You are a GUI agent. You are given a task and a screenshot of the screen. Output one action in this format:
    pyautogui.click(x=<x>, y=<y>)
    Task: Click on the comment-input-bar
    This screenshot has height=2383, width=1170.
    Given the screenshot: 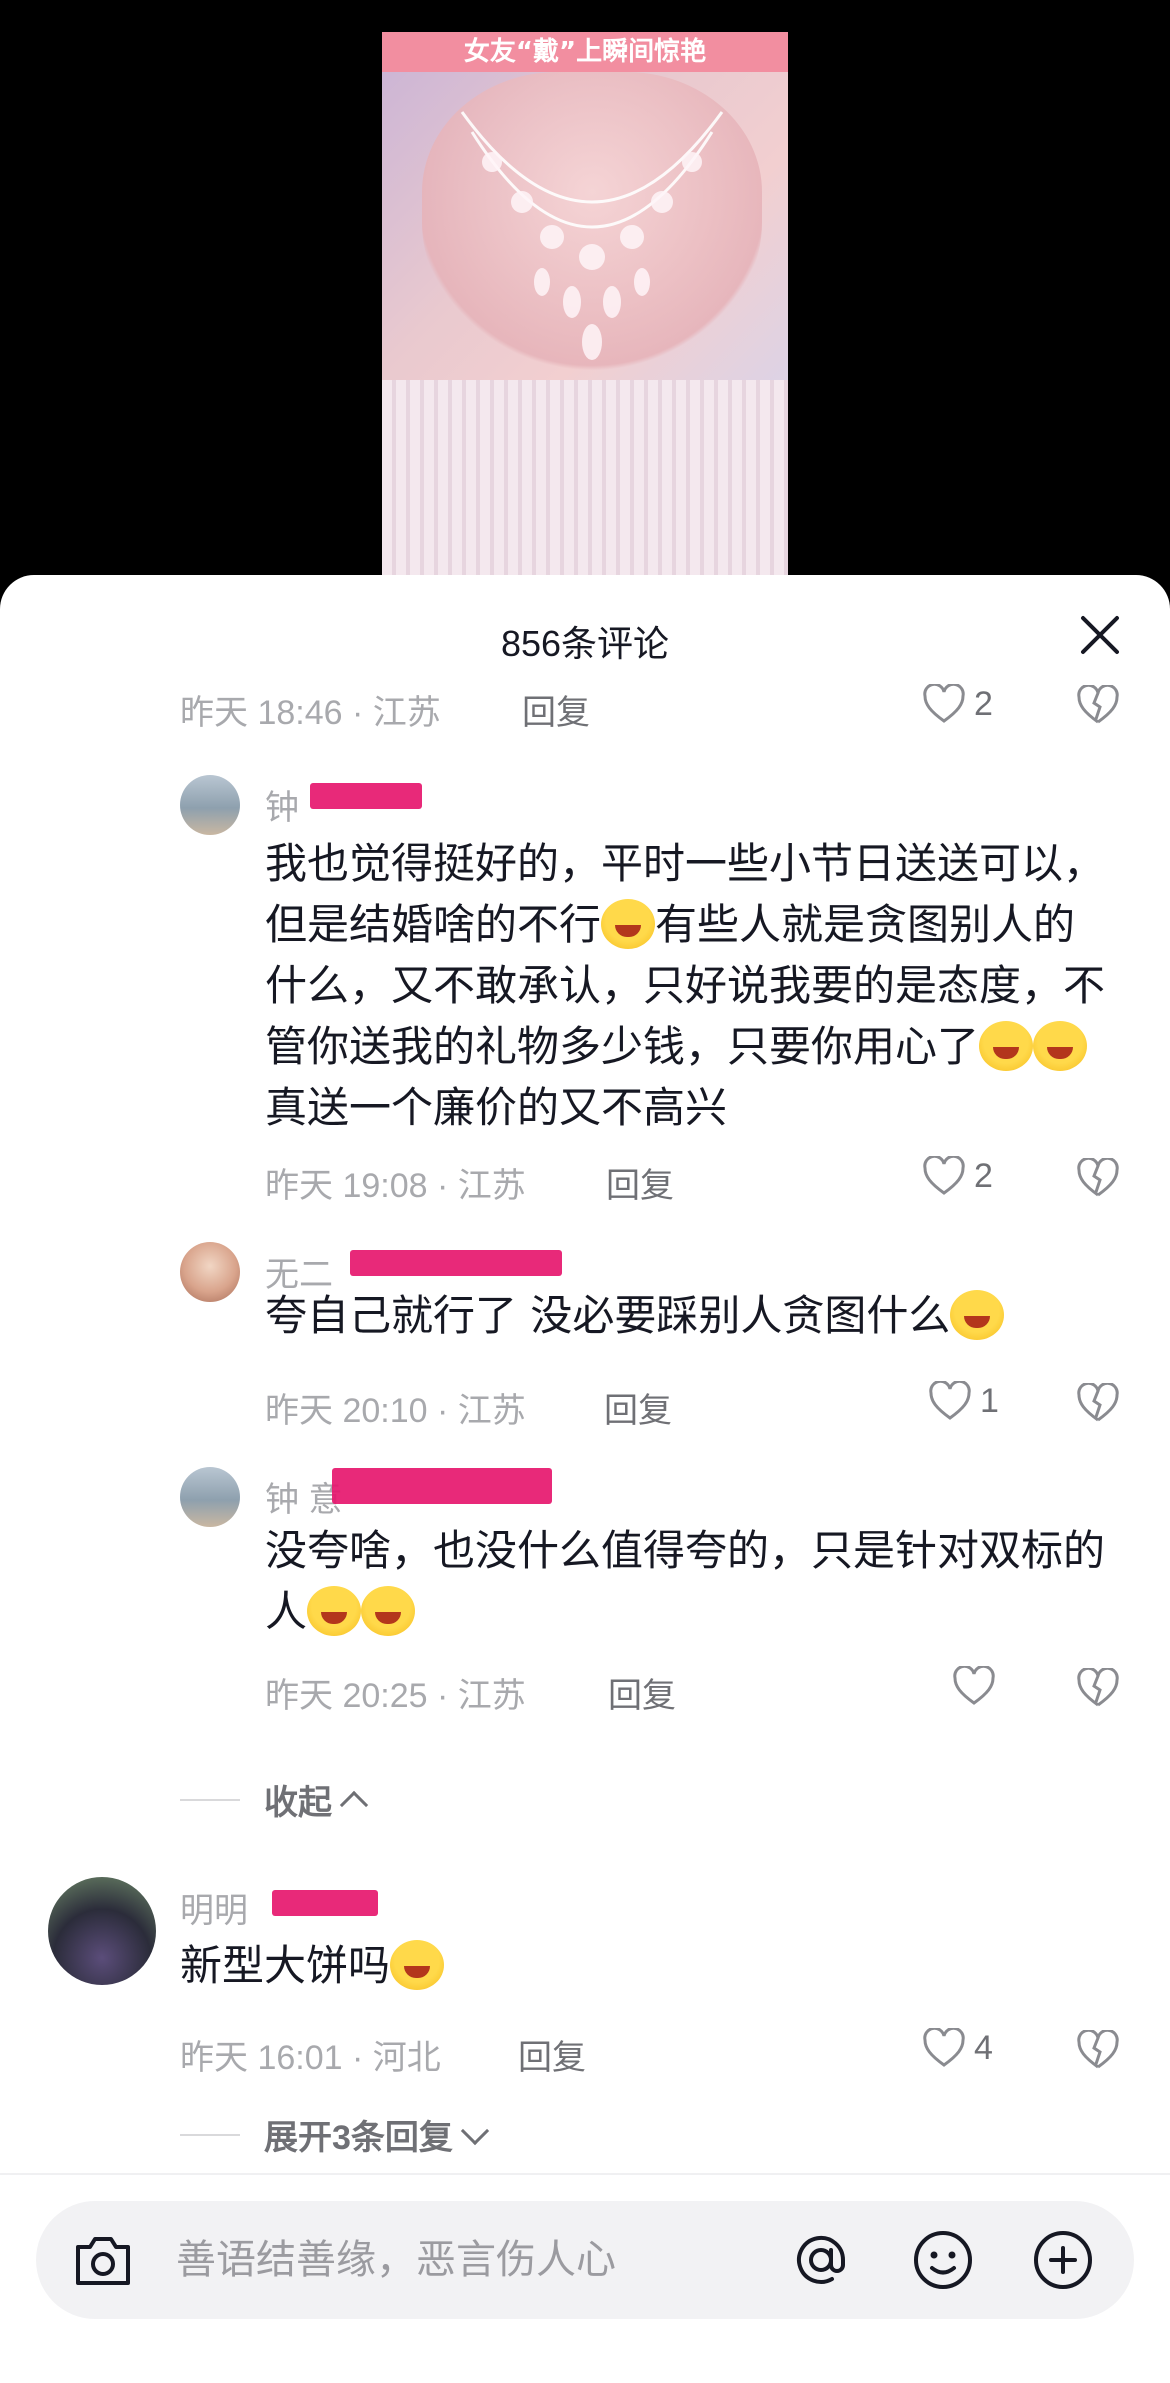 What is the action you would take?
    pyautogui.click(x=585, y=2278)
    